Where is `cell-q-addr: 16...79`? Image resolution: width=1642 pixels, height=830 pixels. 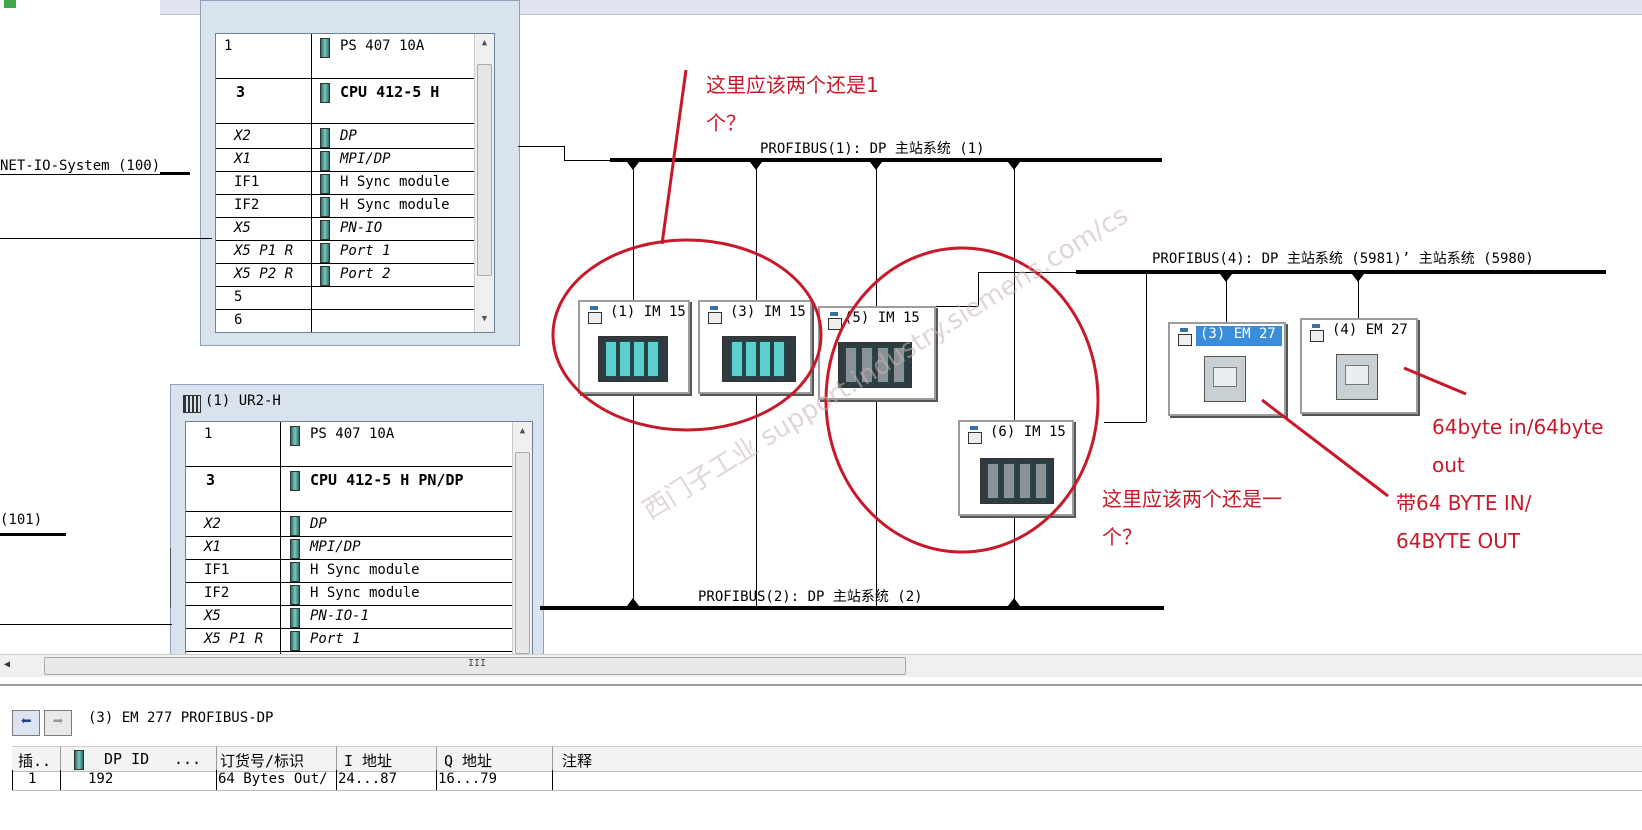 cell-q-addr: 16...79 is located at coordinates (468, 779).